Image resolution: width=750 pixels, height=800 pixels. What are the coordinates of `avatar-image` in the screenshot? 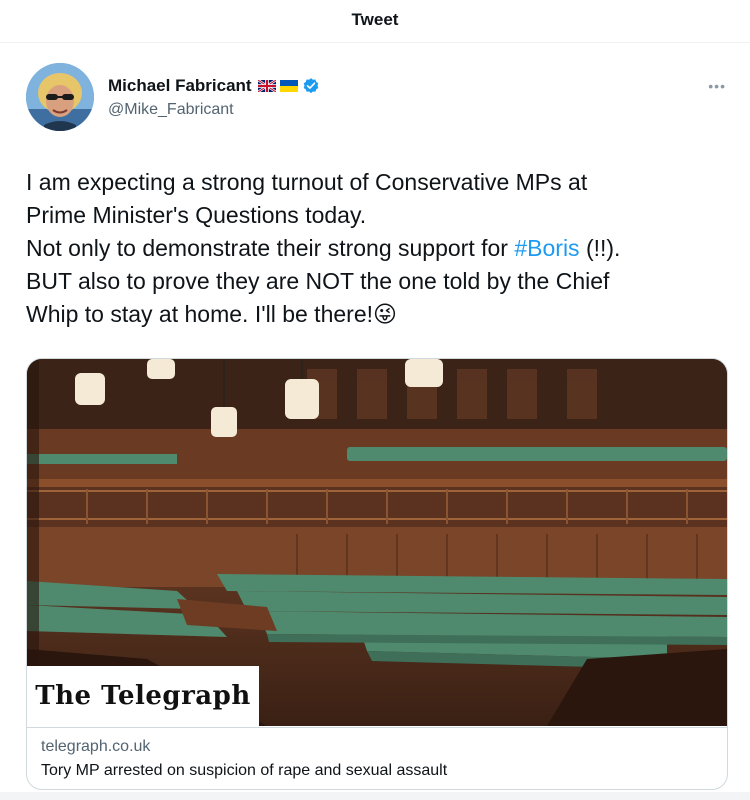 It's located at (60, 97).